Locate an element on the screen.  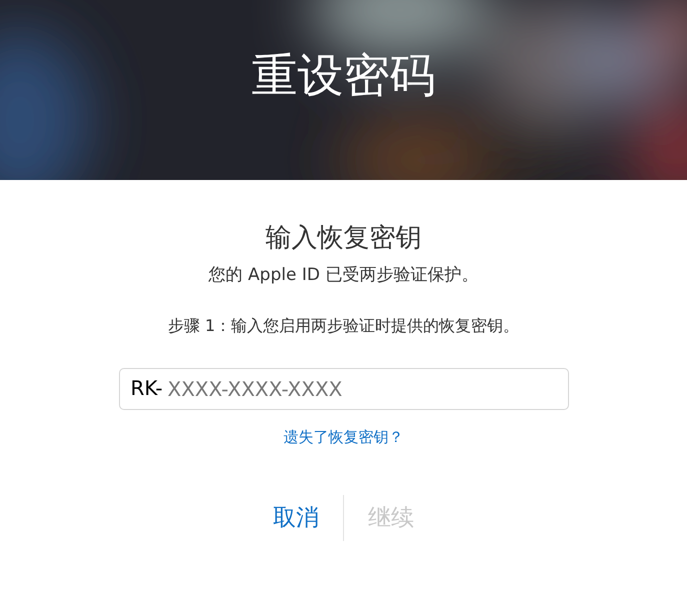
cancel-button: 取消 is located at coordinates (296, 517).